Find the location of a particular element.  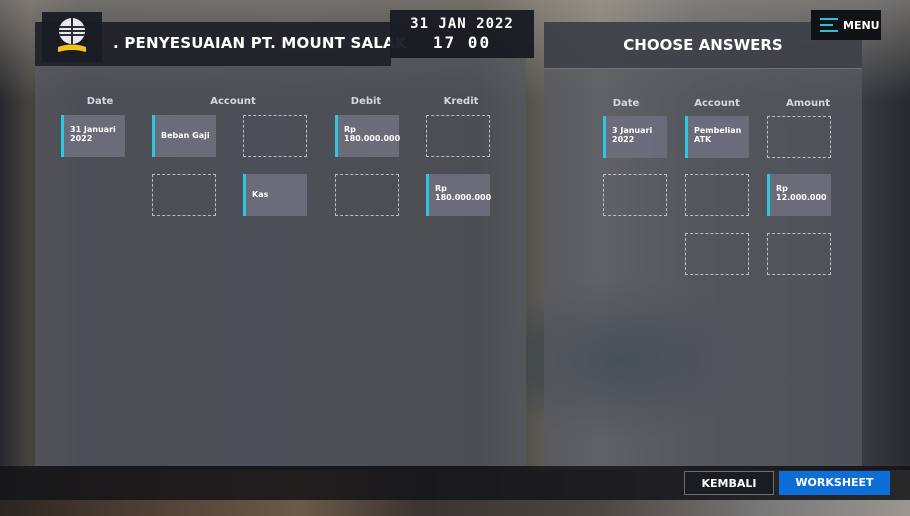

game-date: 31 JAN 2022 is located at coordinates (462, 24).